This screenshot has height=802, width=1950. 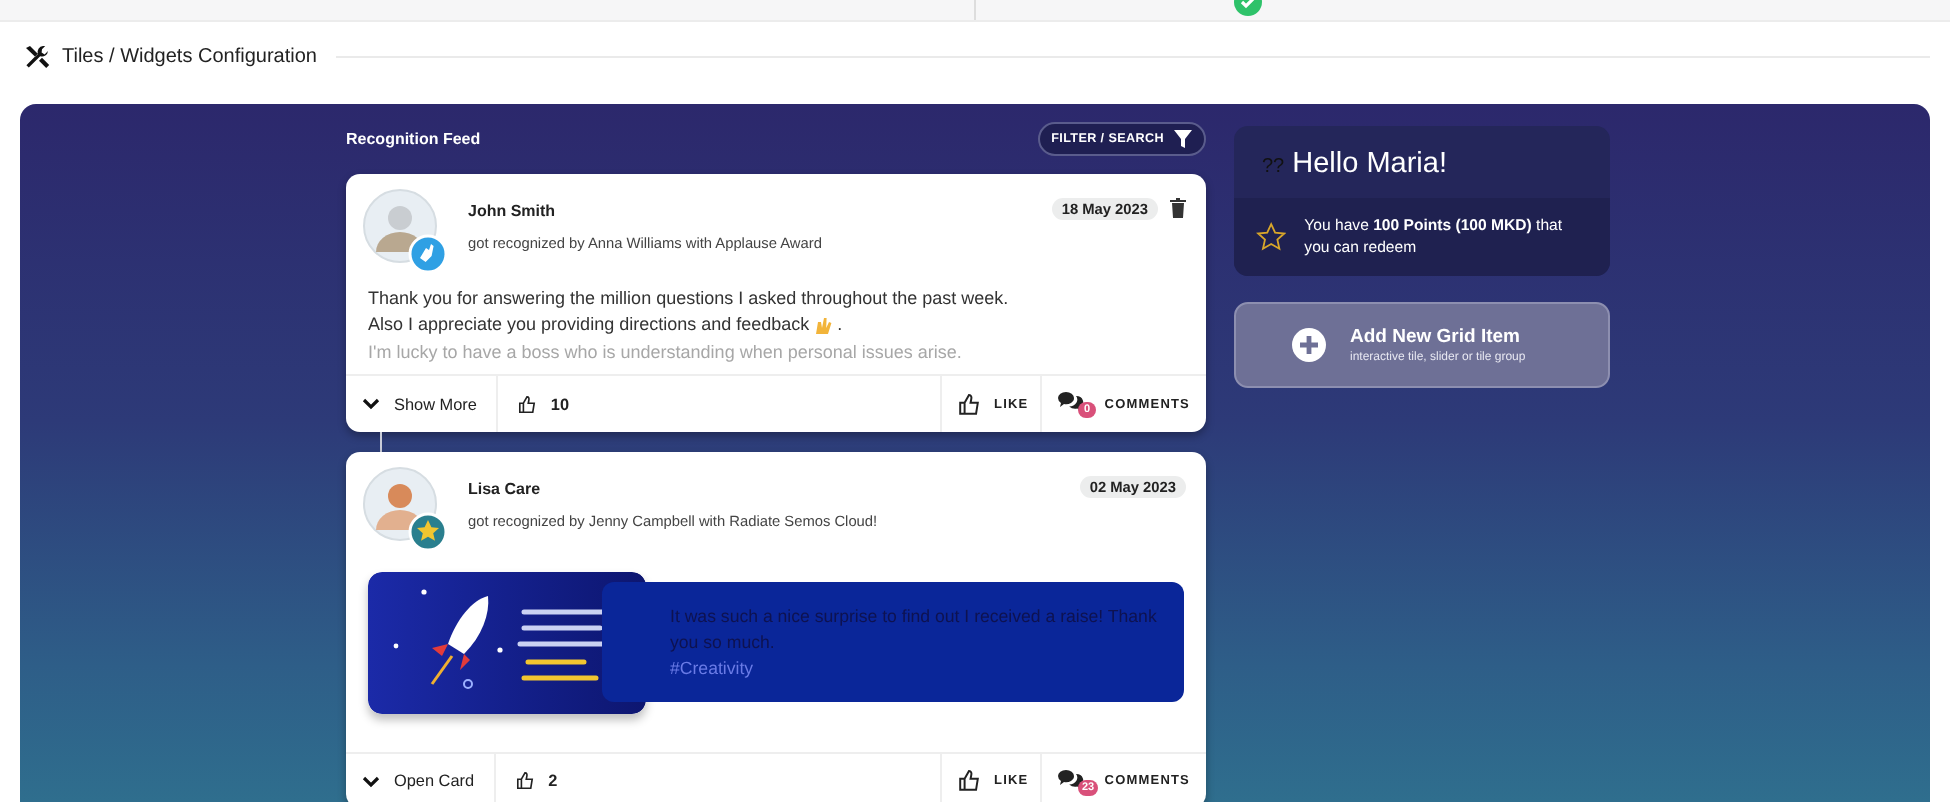 I want to click on tile-title: Add New Grid Item, so click(x=1436, y=337).